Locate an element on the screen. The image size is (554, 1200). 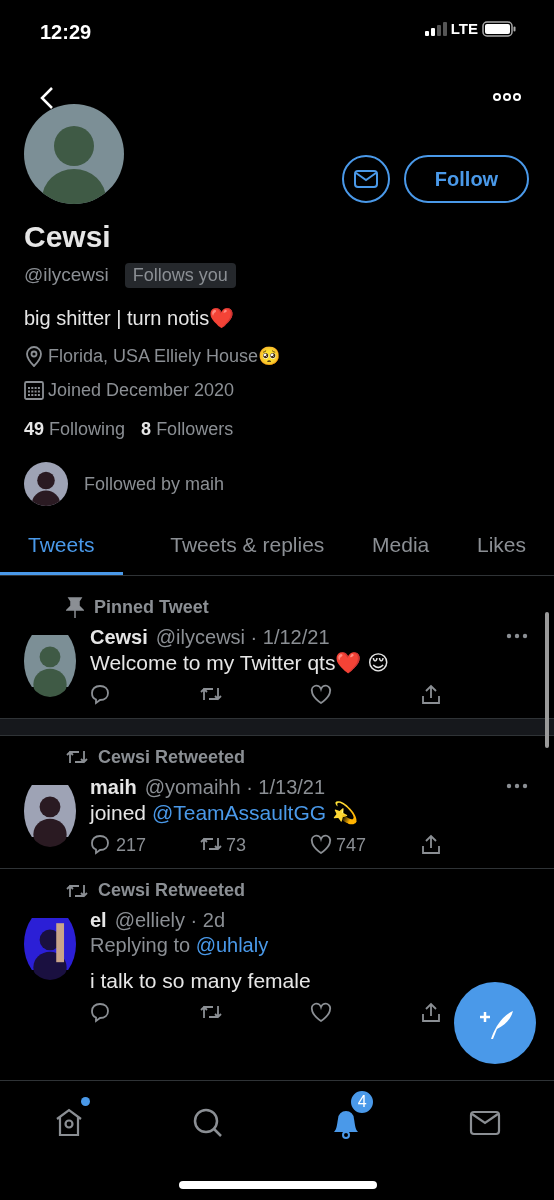
followers-link: 8 Followers is located at coordinates (187, 428).